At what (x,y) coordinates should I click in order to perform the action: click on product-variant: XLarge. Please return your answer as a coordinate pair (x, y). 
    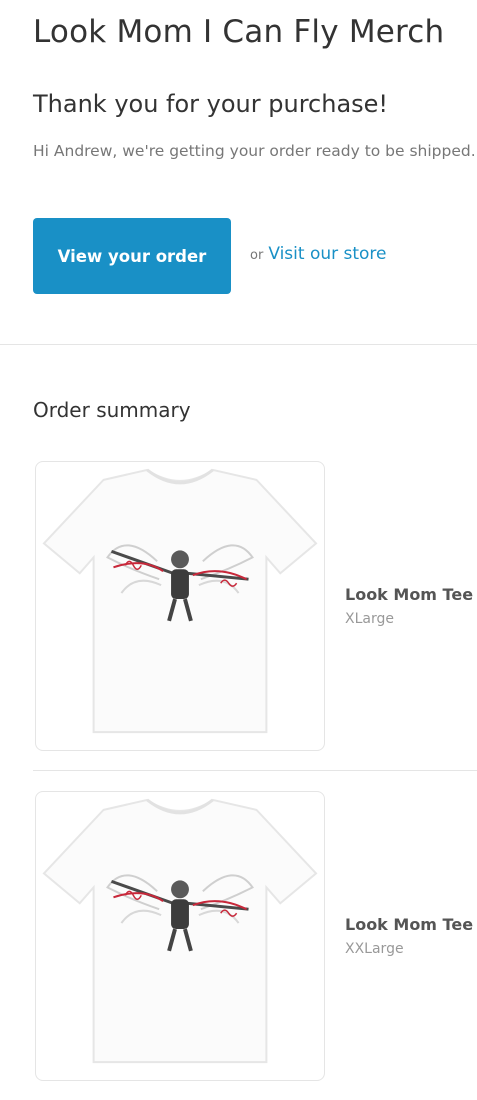
    Looking at the image, I should click on (369, 619).